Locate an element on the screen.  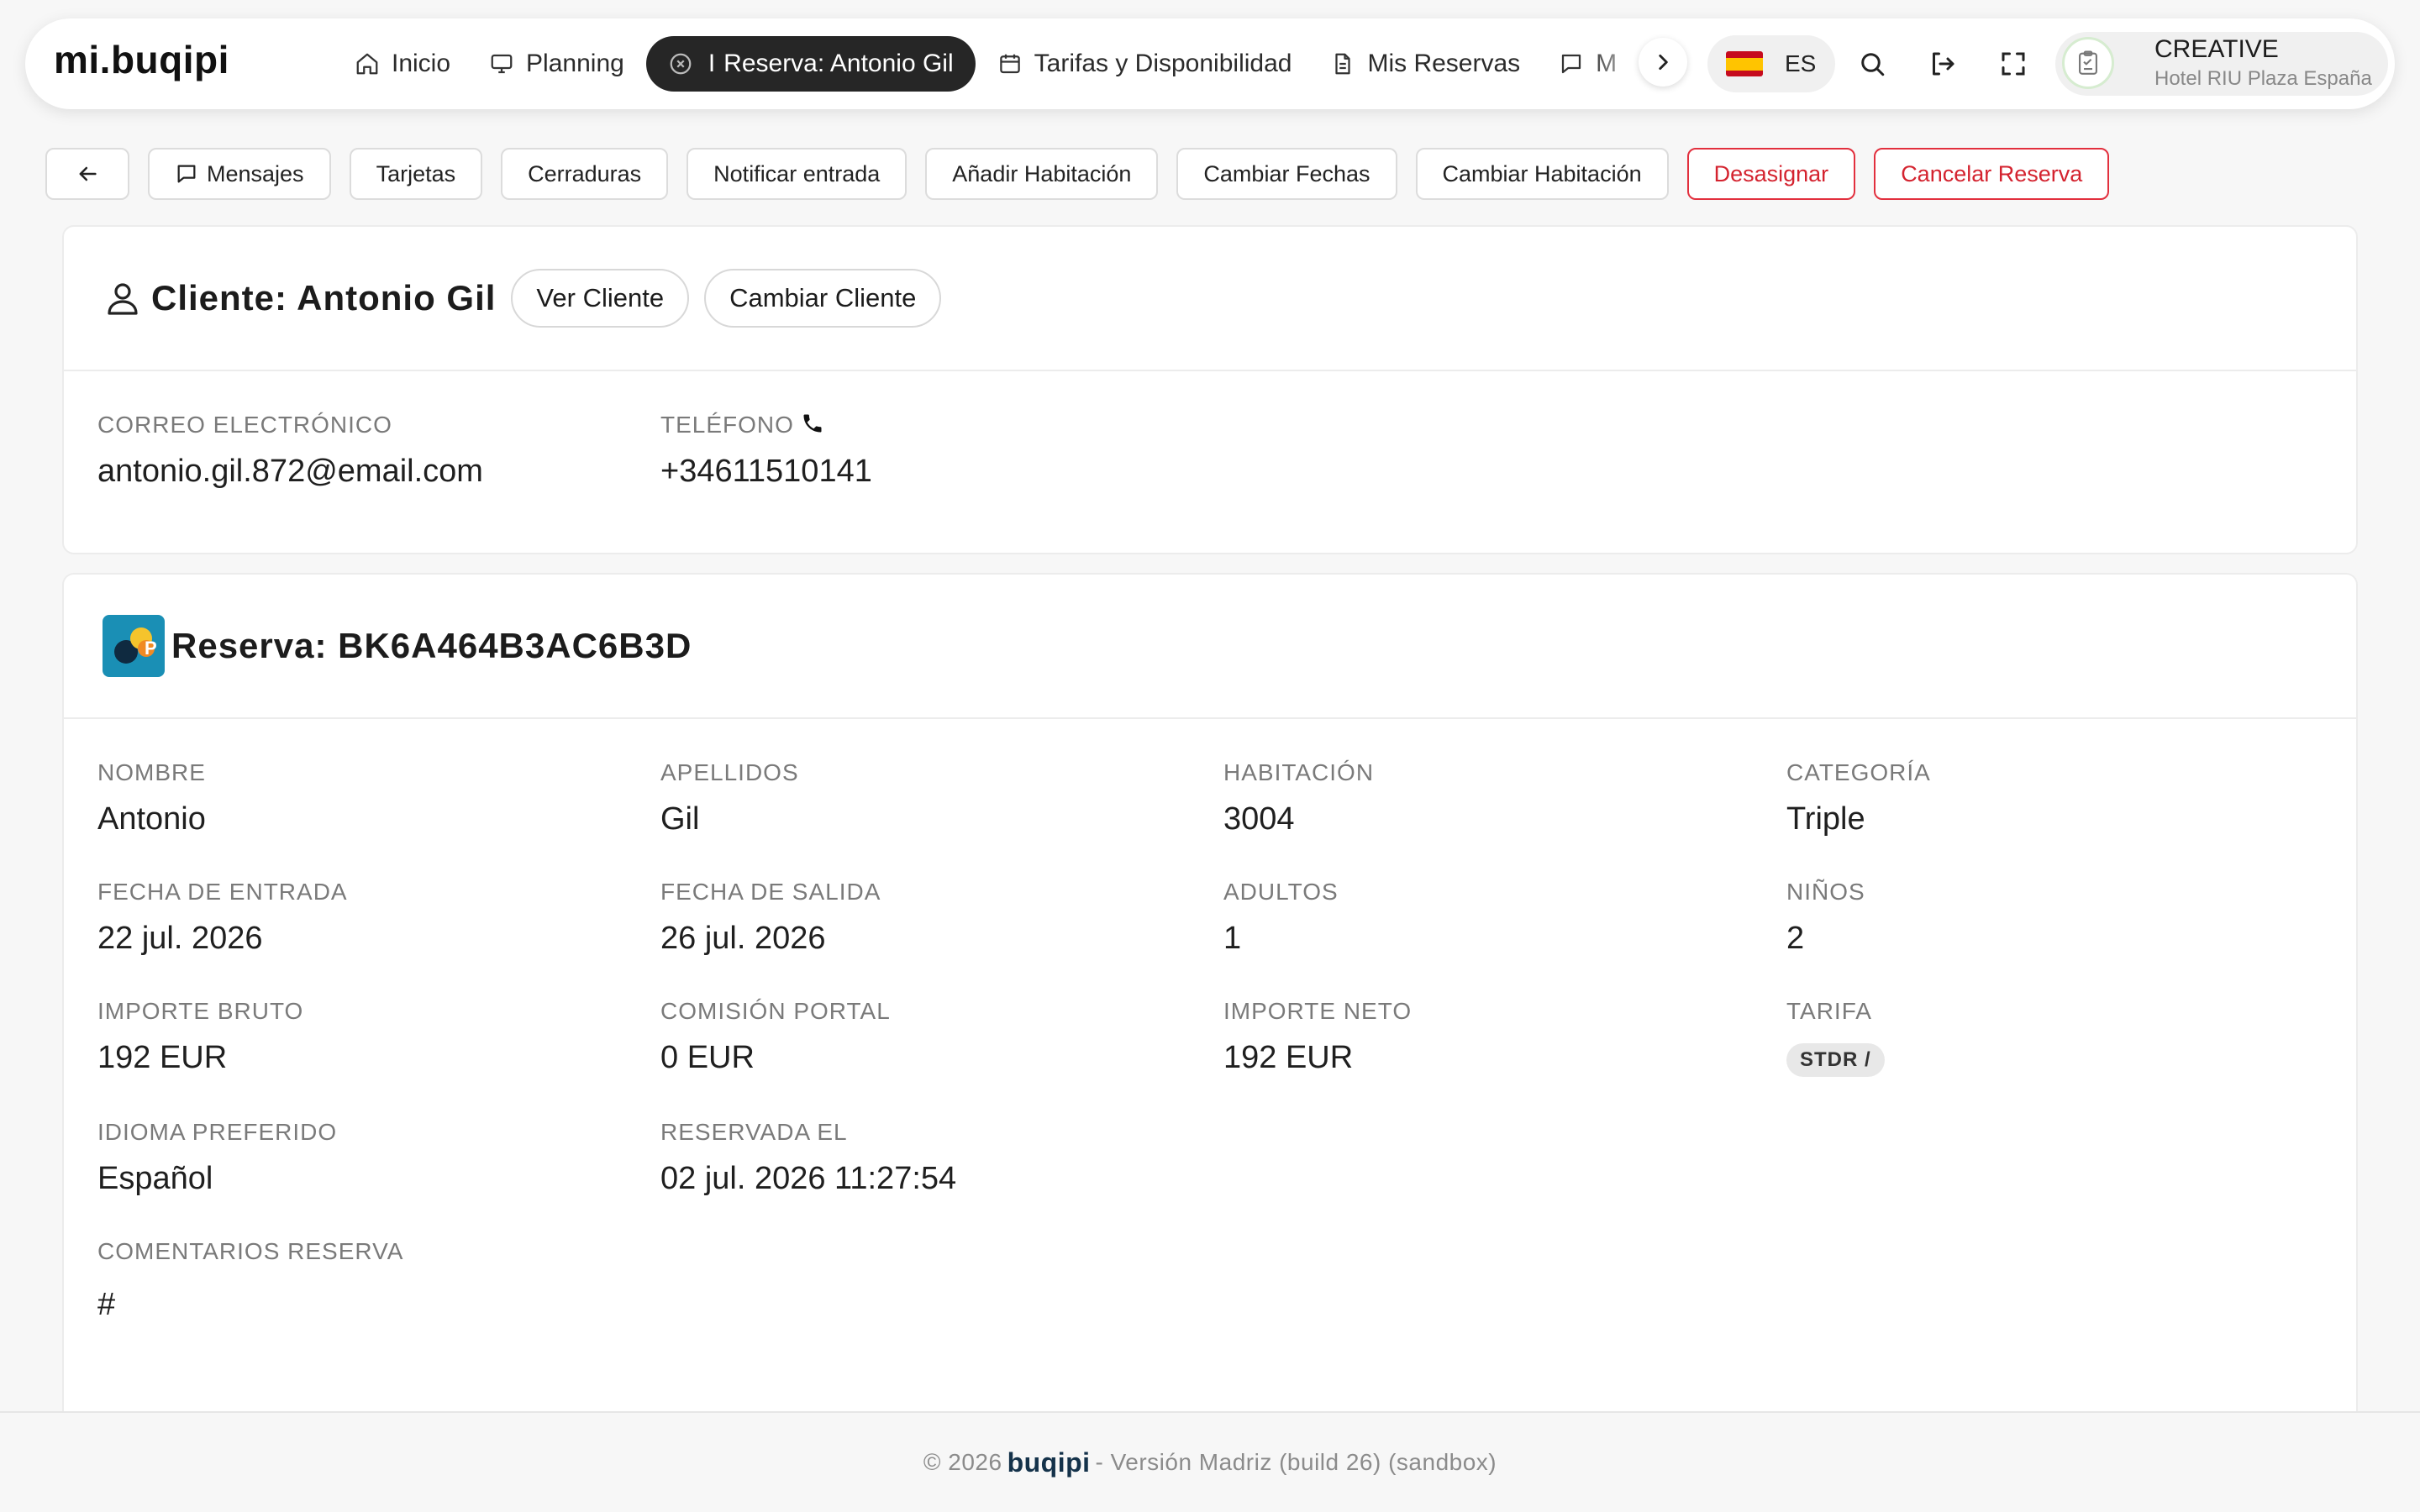
booking-card-header: P Reserva: BK6A464B3AC6B3D is located at coordinates (1210, 647).